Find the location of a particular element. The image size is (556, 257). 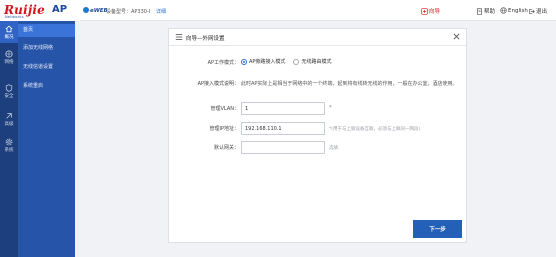

home-icon is located at coordinates (9, 28).